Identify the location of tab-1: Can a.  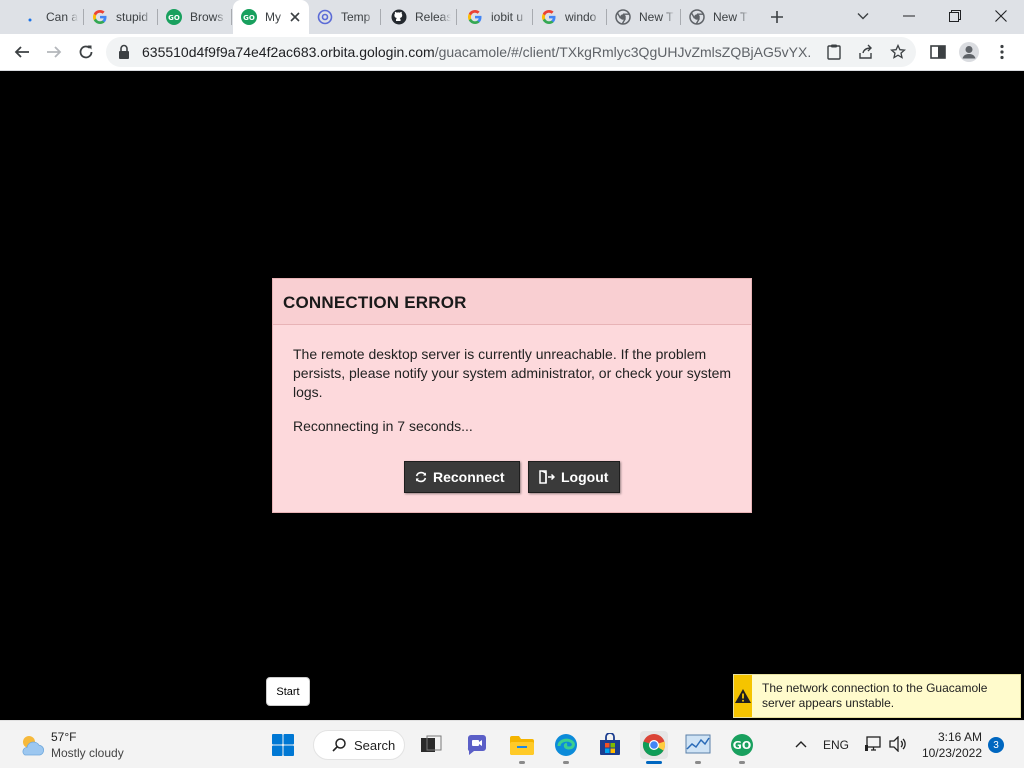
(49, 17).